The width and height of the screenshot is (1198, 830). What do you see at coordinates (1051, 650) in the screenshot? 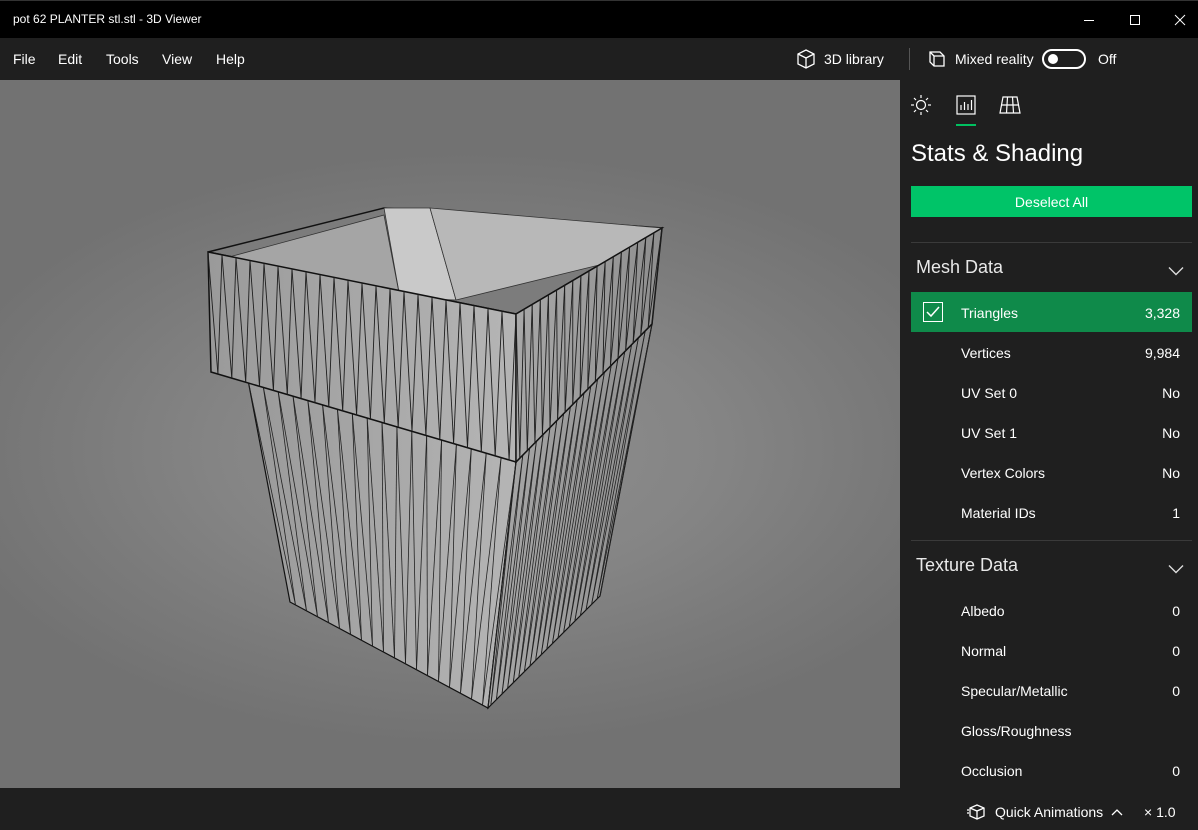
I see `stat-row-normal: Normal 0` at bounding box center [1051, 650].